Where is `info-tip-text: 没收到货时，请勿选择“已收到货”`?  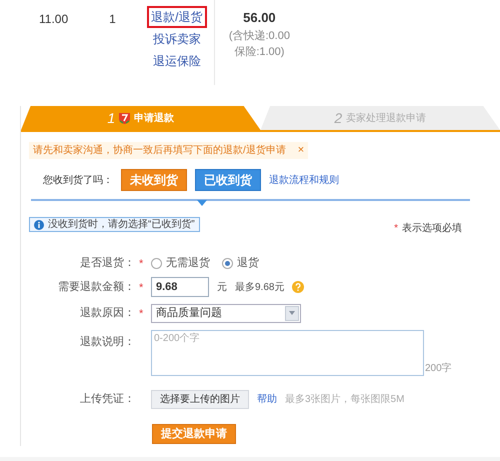 info-tip-text: 没收到货时，请勿选择“已收到货” is located at coordinates (121, 225).